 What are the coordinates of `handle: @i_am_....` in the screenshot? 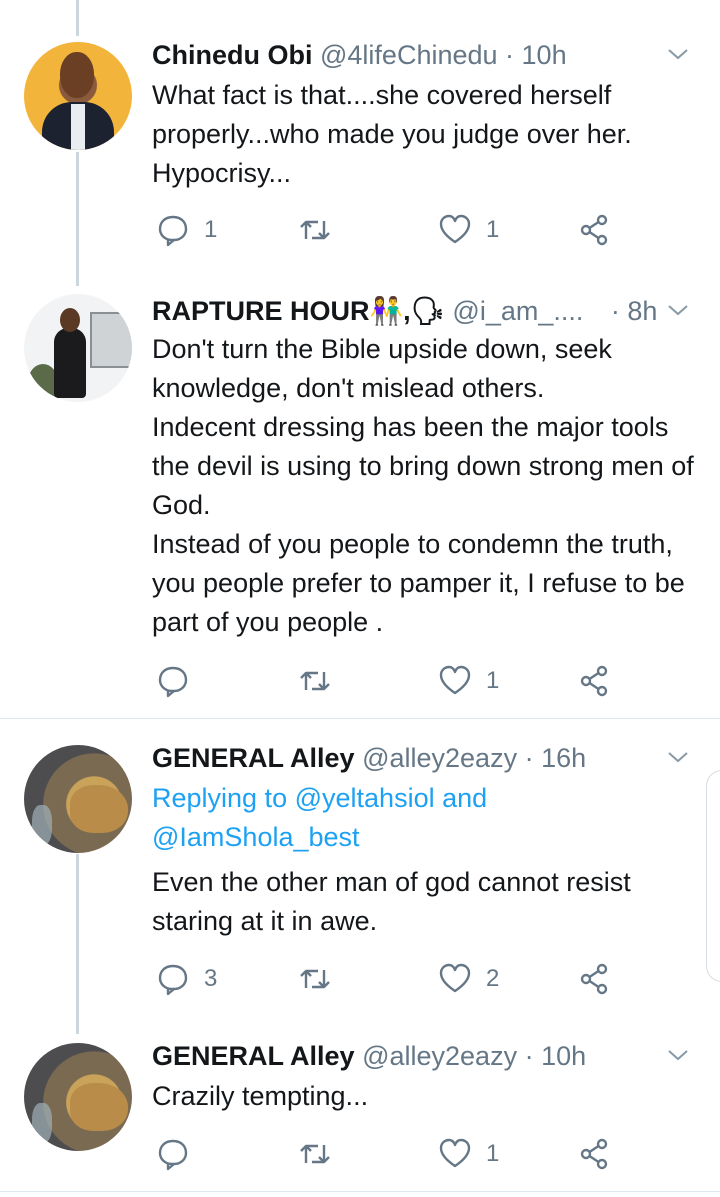 It's located at (517, 311).